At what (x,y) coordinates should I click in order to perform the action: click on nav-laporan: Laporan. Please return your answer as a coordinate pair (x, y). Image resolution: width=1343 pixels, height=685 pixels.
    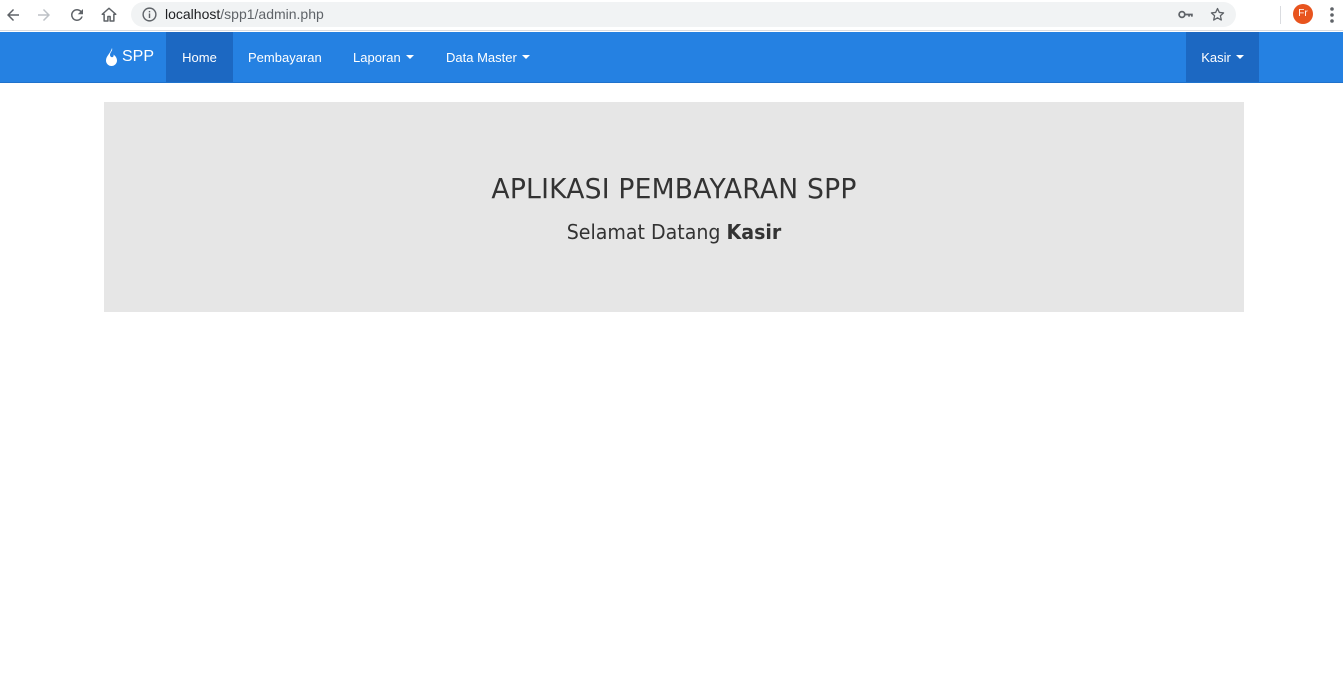
    Looking at the image, I should click on (383, 57).